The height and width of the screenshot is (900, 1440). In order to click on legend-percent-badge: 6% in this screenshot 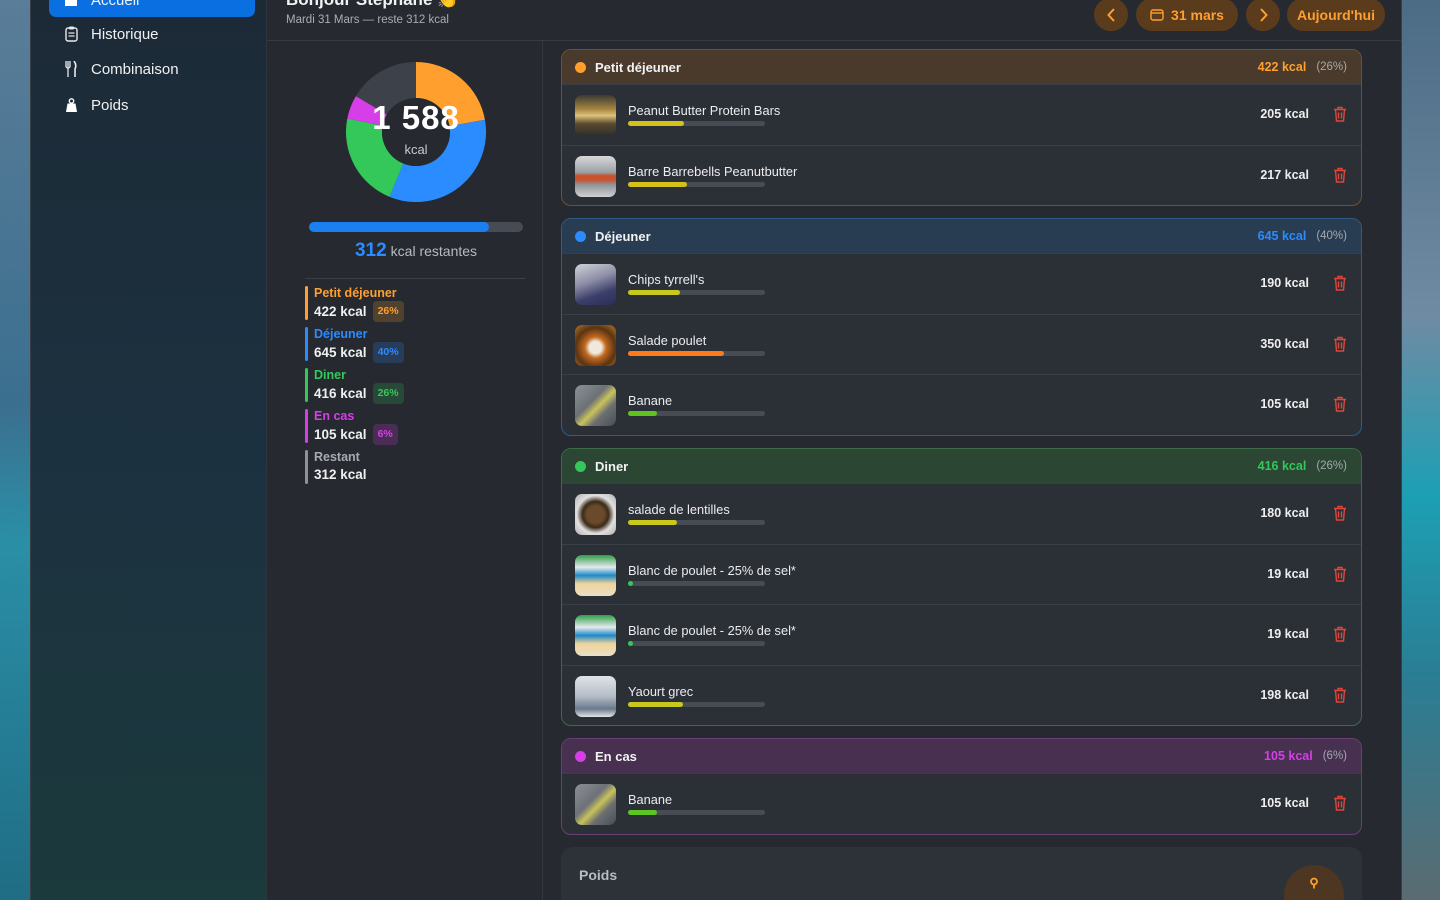, I will do `click(385, 434)`.